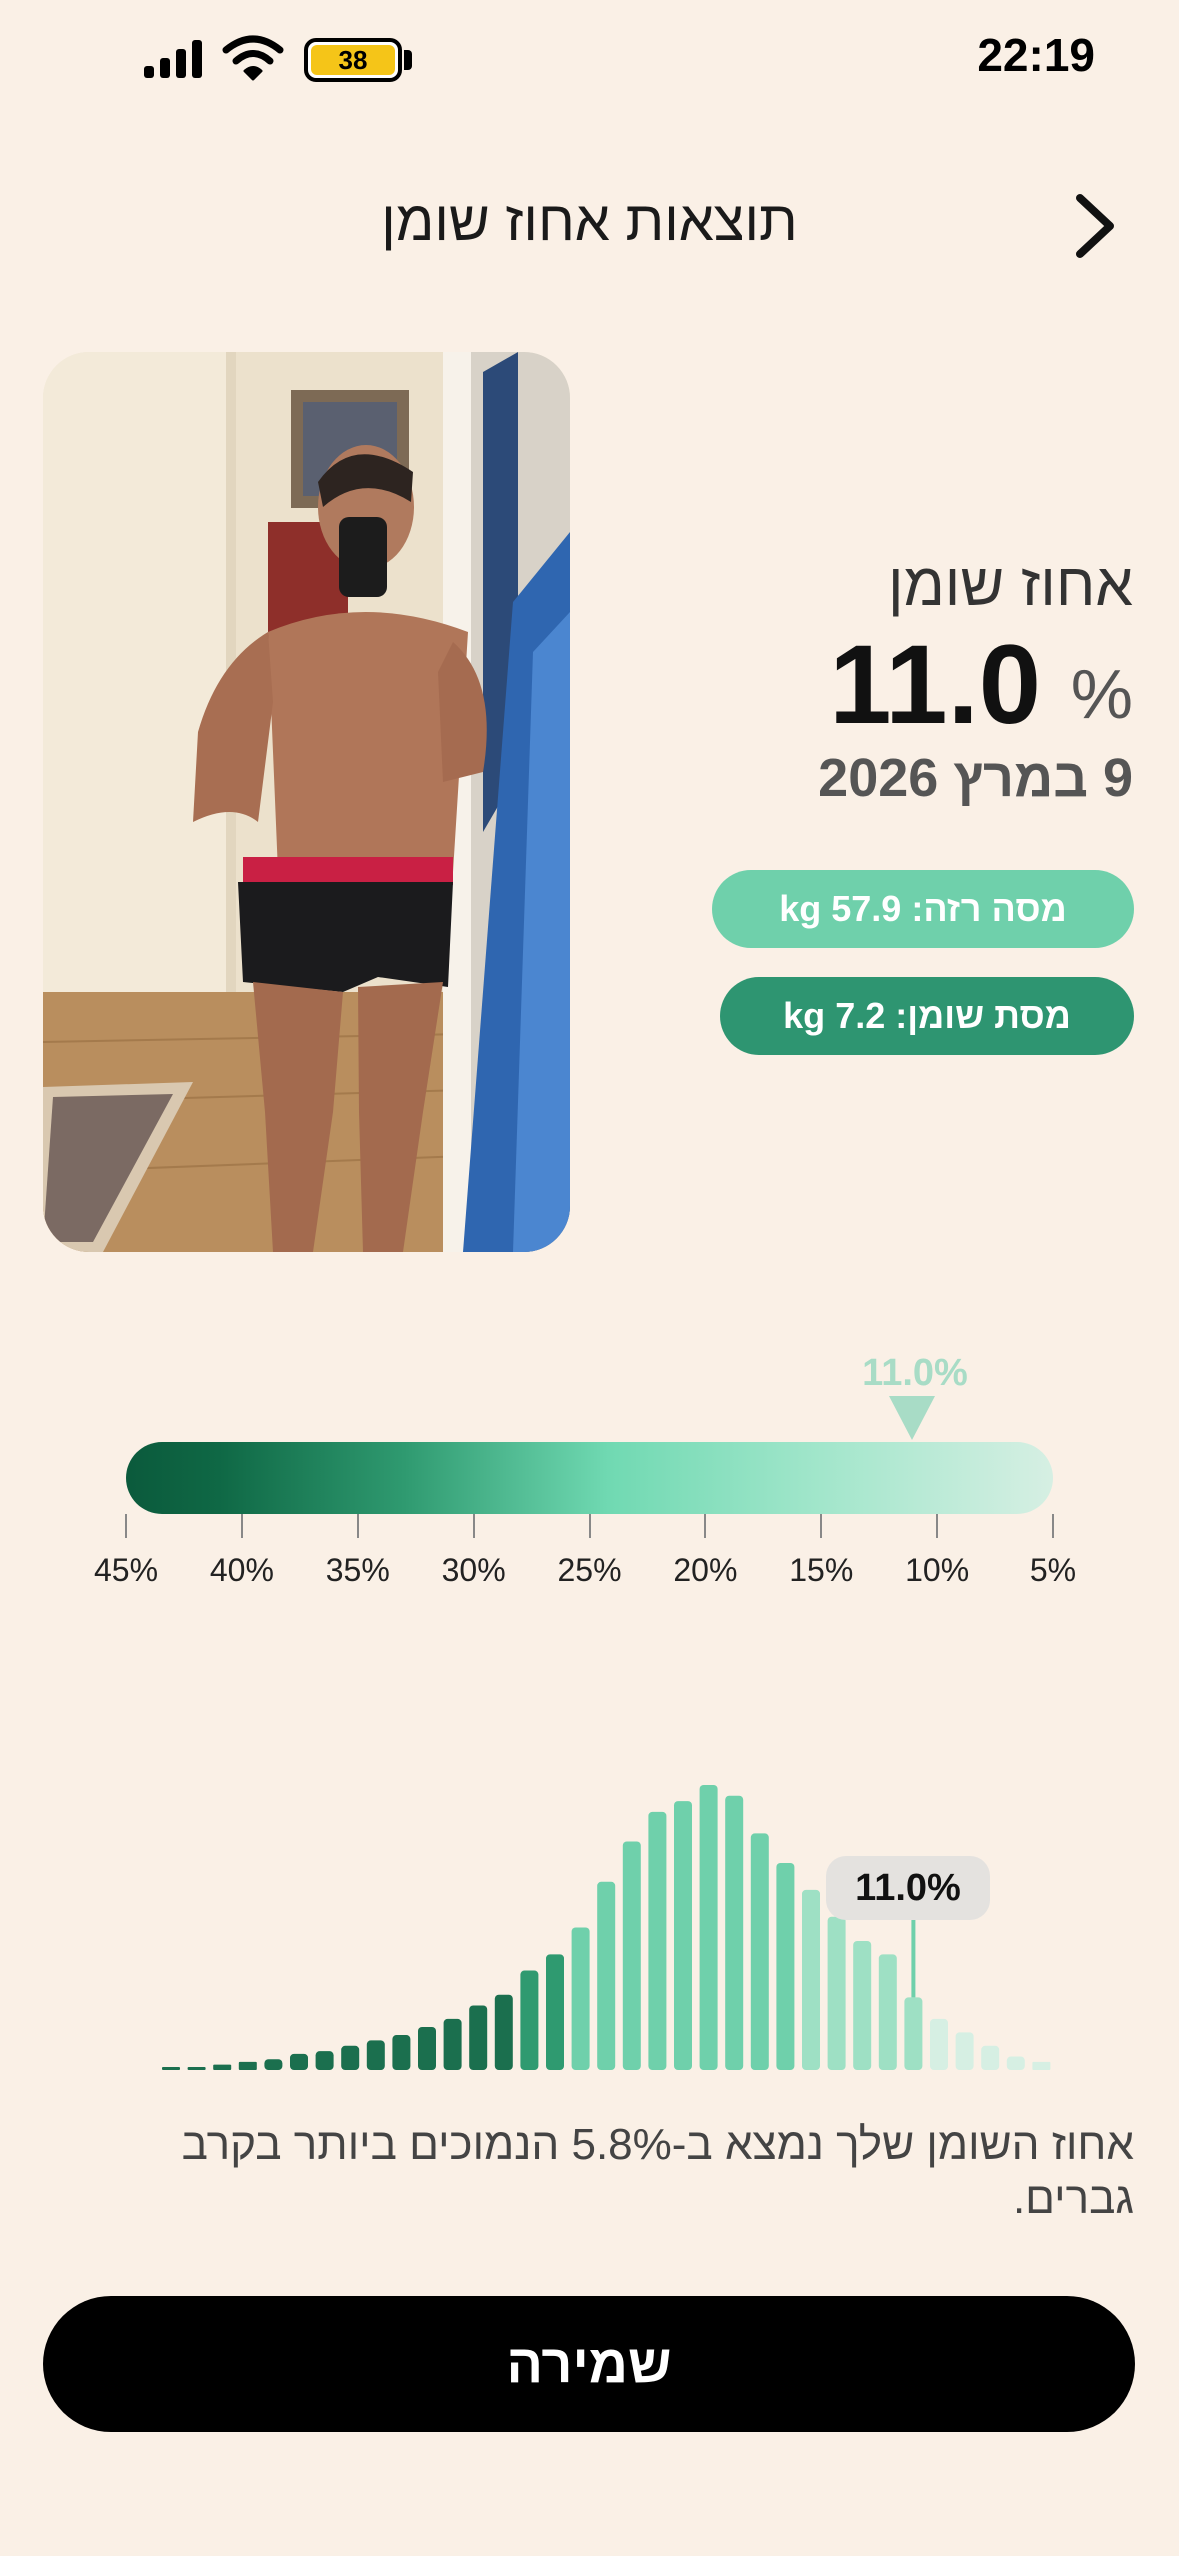 The width and height of the screenshot is (1179, 2556). Describe the element at coordinates (927, 1016) in the screenshot. I see `fat-mass-badge: מסת שומן: 7.2 kg` at that location.